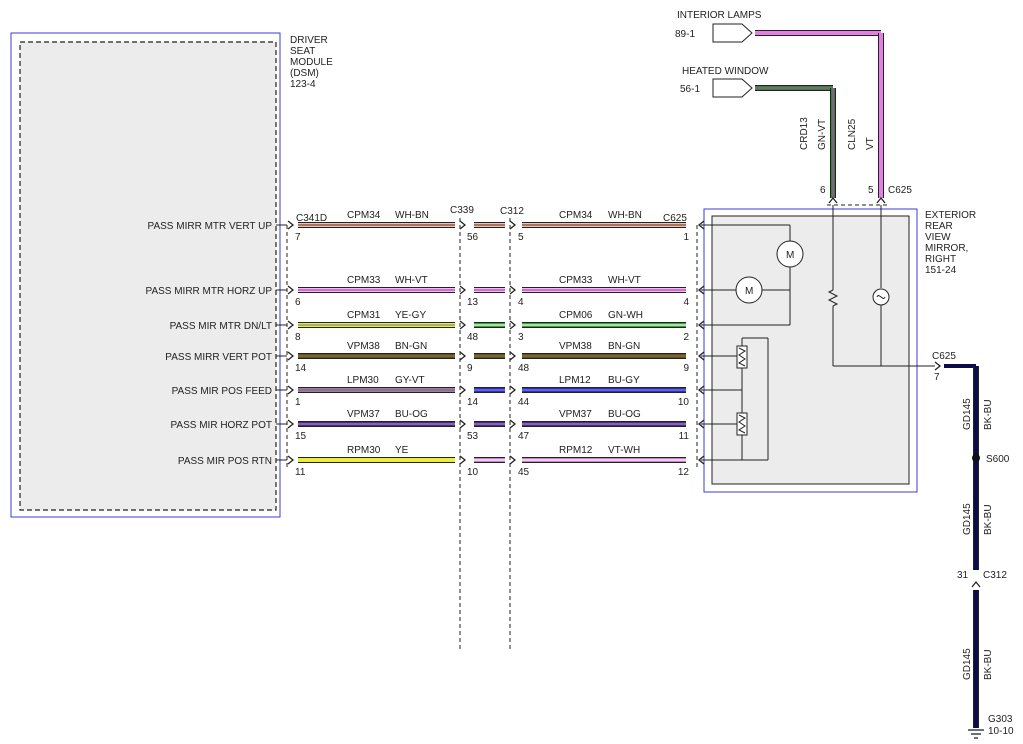 The image size is (1023, 744). What do you see at coordinates (524, 368) in the screenshot?
I see `c312-pin-number: 48` at bounding box center [524, 368].